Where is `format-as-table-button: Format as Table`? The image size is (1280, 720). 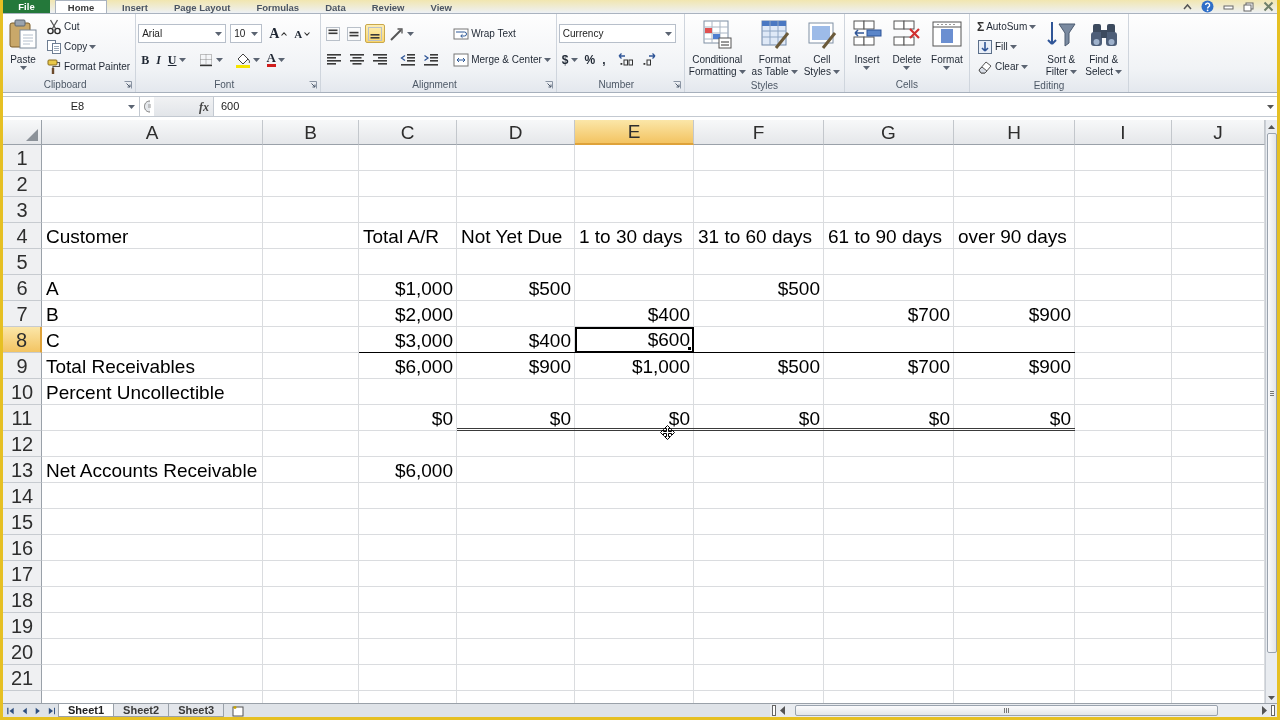 format-as-table-button: Format as Table is located at coordinates (774, 46).